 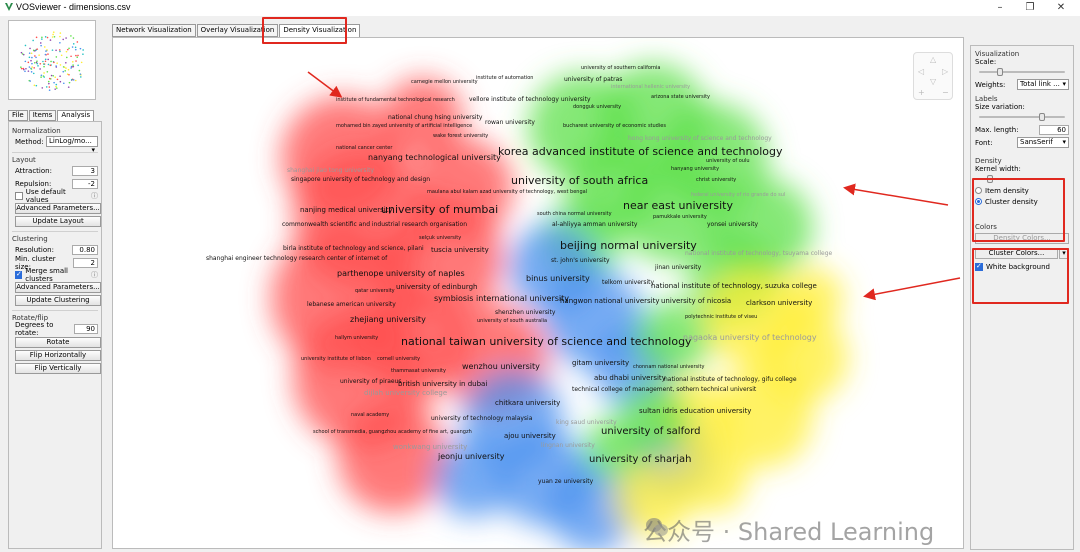 I want to click on university-label: yuan ze university, so click(x=566, y=481).